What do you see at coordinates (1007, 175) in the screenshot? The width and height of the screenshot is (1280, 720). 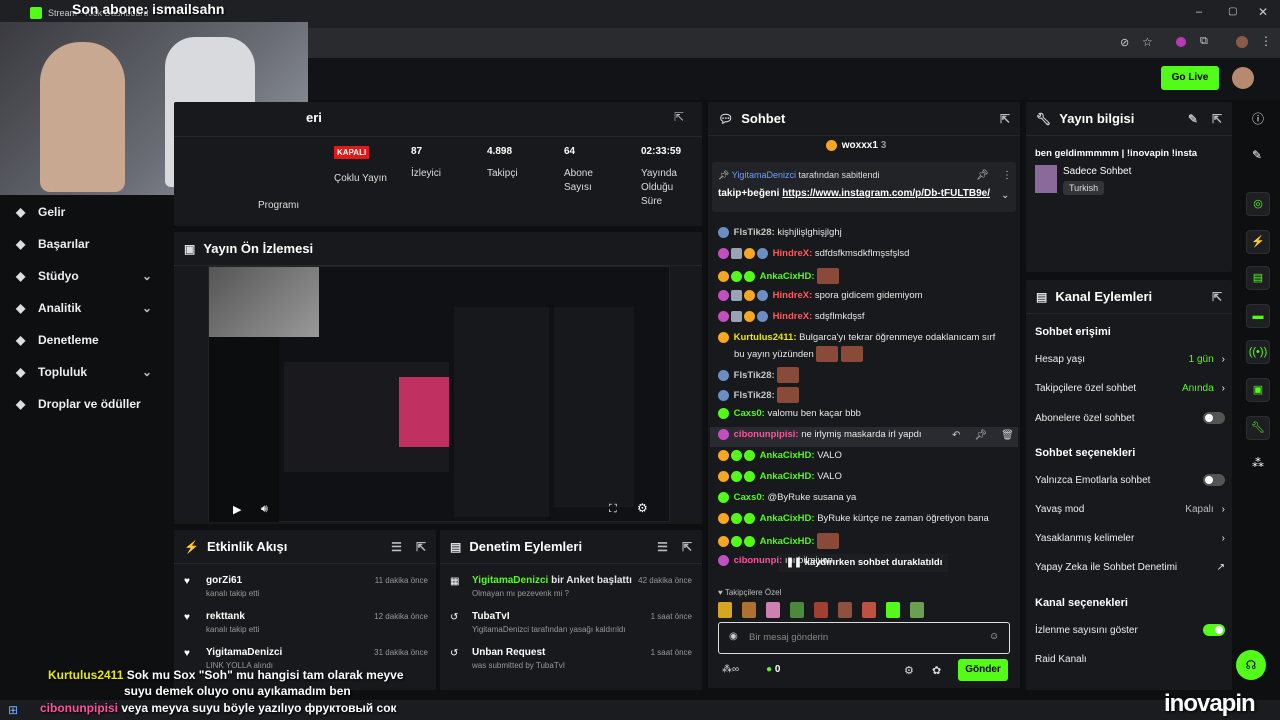 I see `more-icon: ⋮` at bounding box center [1007, 175].